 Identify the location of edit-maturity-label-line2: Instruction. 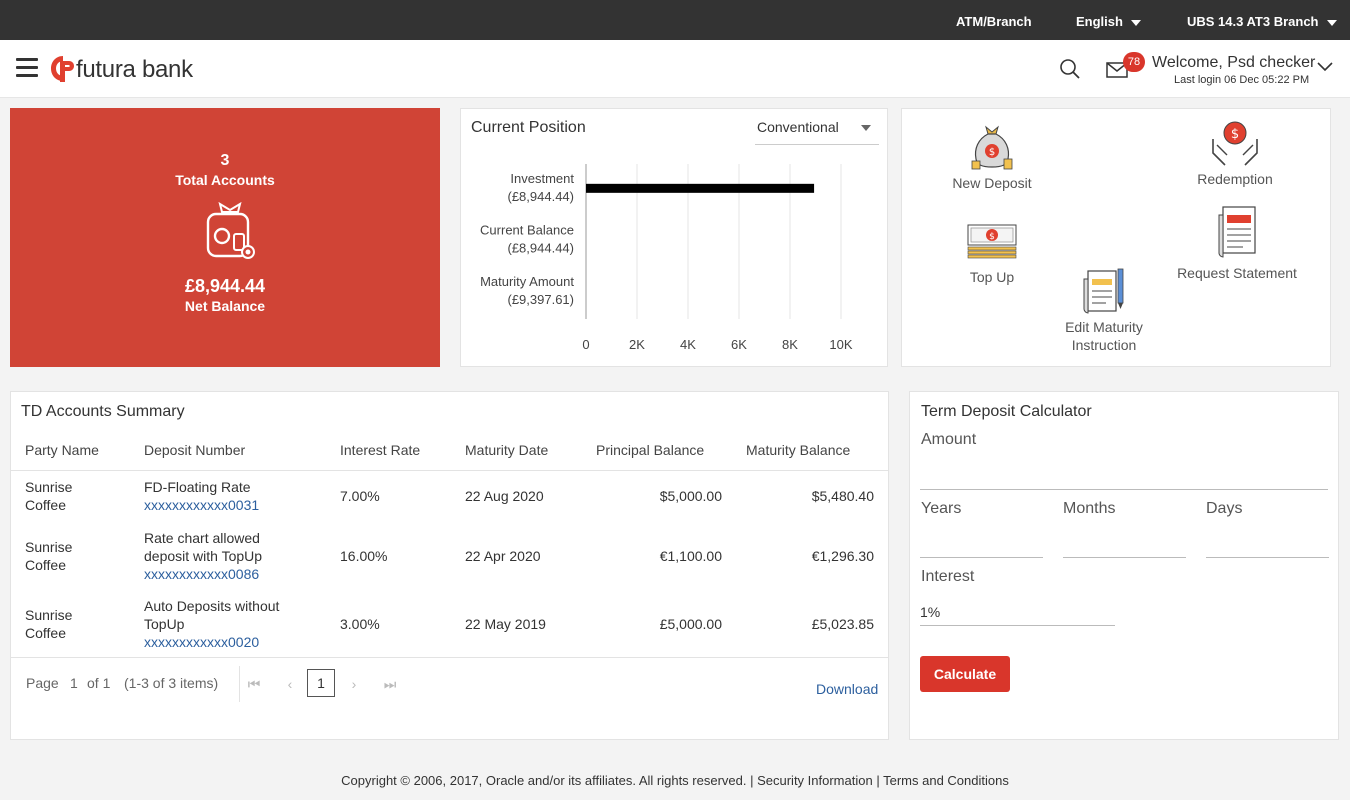
(1104, 345).